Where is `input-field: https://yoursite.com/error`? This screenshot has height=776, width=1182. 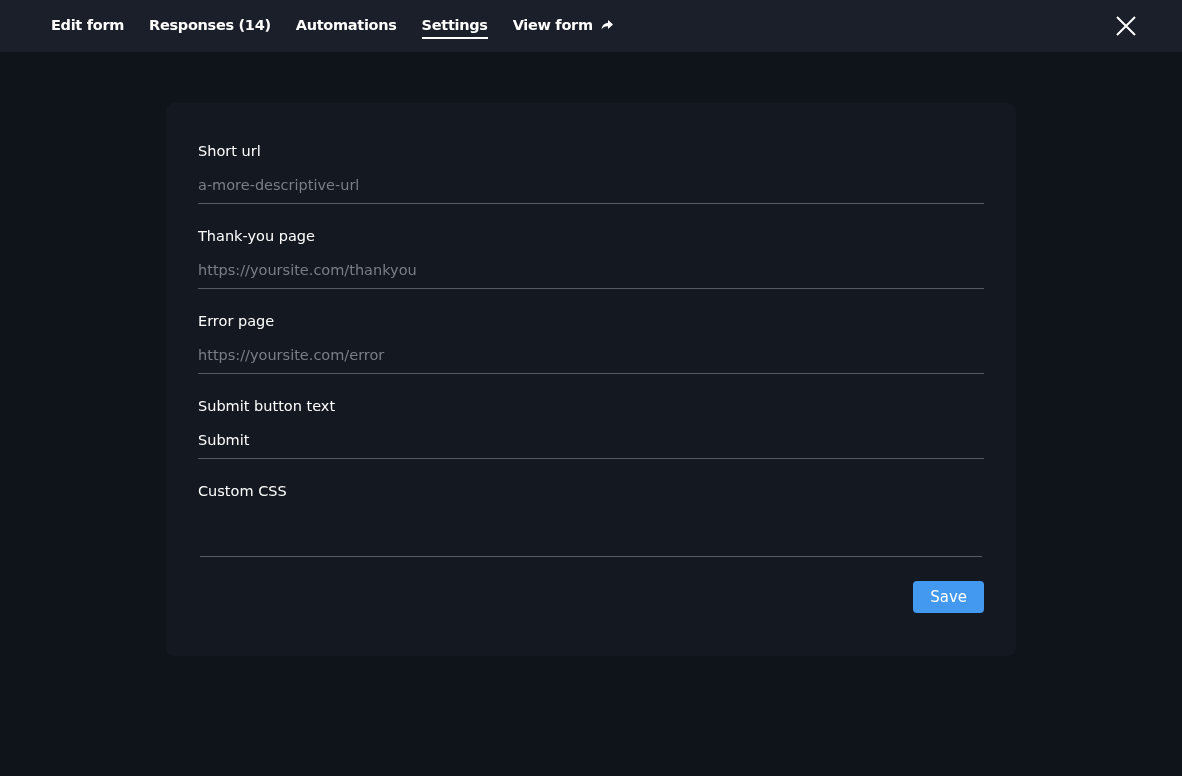
input-field: https://yoursite.com/error is located at coordinates (591, 356).